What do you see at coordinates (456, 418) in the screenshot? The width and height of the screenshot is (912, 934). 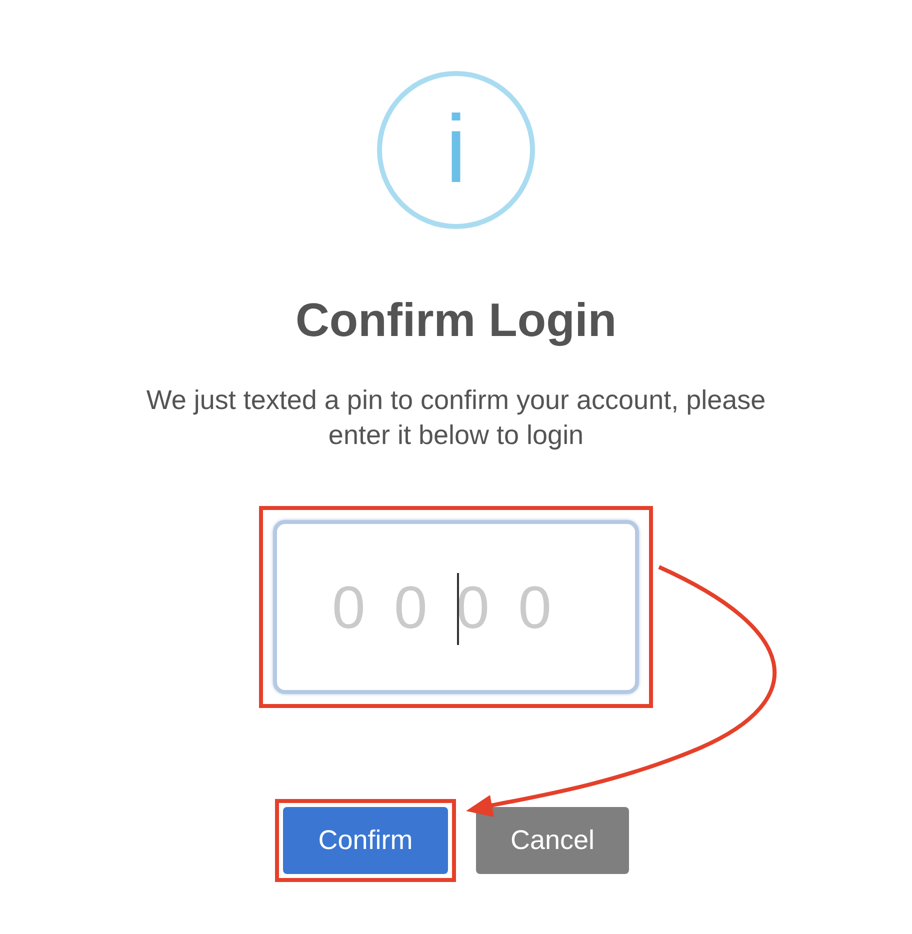 I see `dialog-message: We just texted a pin to confirm your account, please enter it below to login` at bounding box center [456, 418].